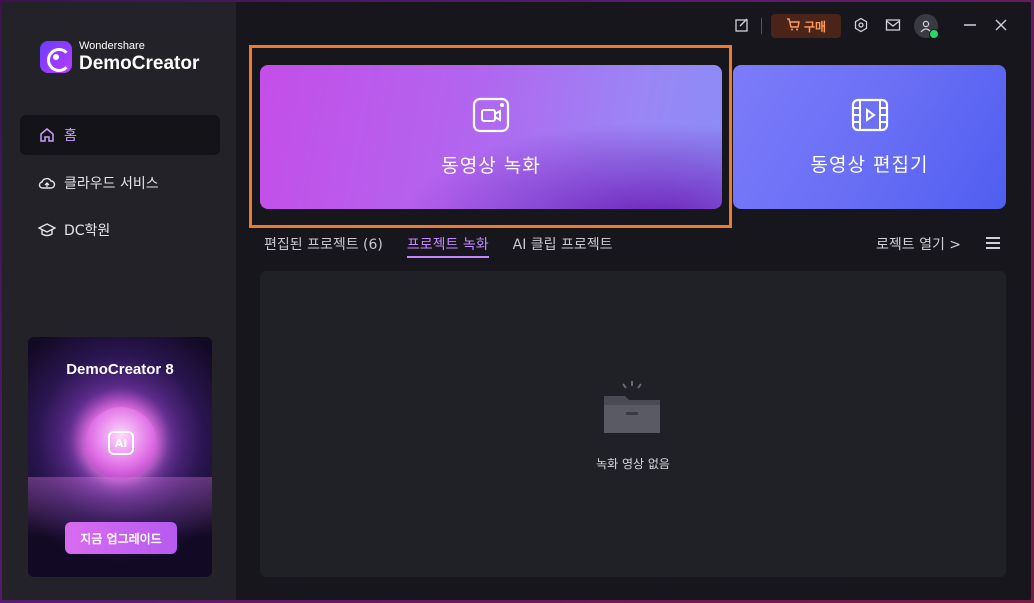 Image resolution: width=1034 pixels, height=603 pixels. I want to click on brand-name: DemoCreator, so click(139, 63).